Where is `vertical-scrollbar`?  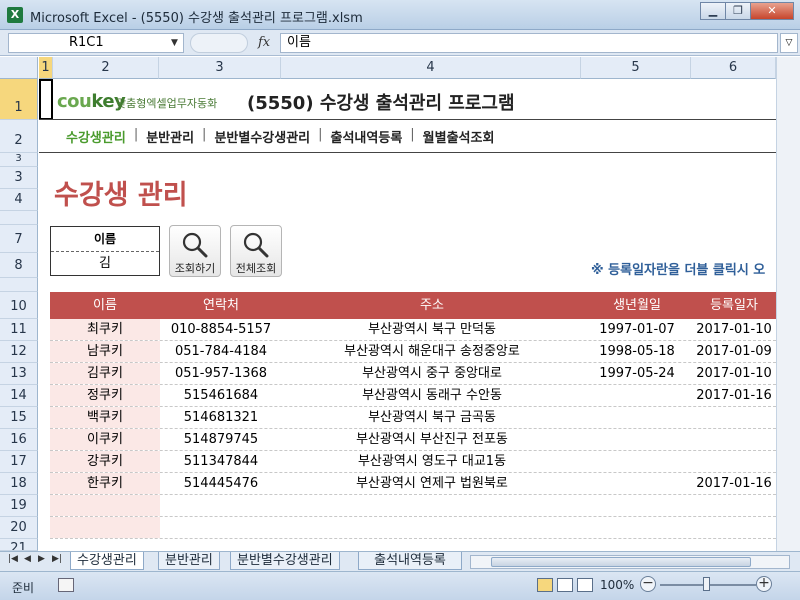 vertical-scrollbar is located at coordinates (788, 304).